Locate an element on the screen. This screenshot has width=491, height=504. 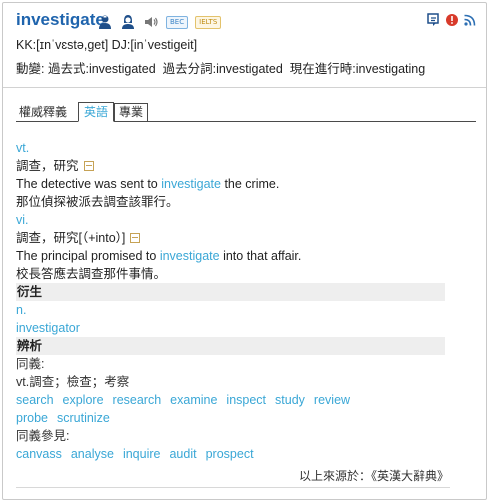
see-also-row: canvass analyse inquire audit prospect is located at coordinates (231, 454).